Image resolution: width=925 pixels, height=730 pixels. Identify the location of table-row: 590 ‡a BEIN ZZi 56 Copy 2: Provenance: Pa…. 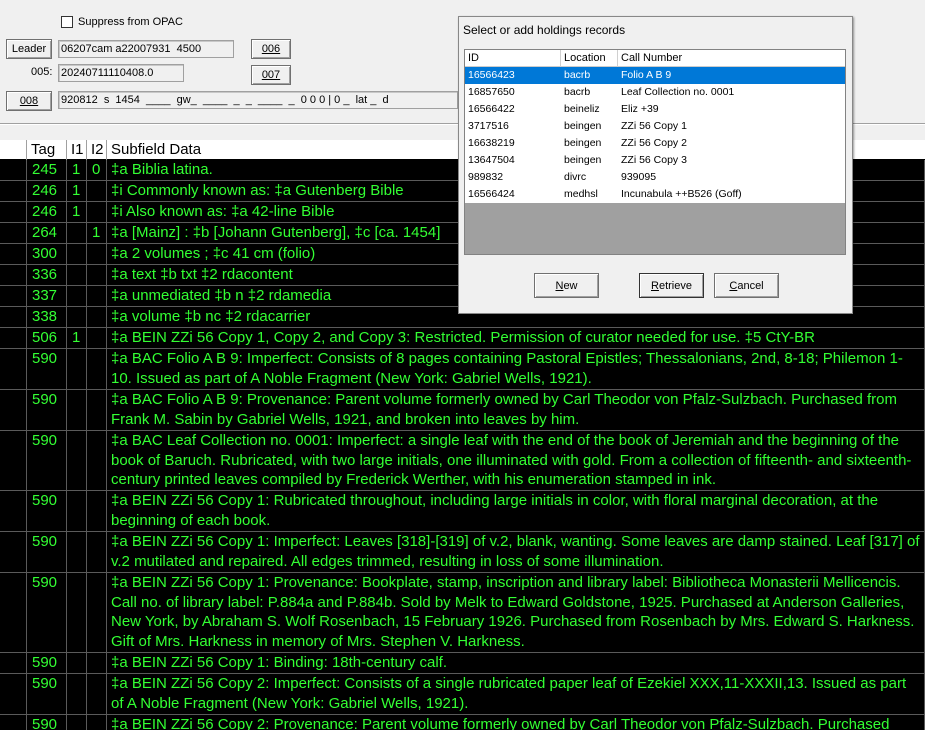
(462, 722).